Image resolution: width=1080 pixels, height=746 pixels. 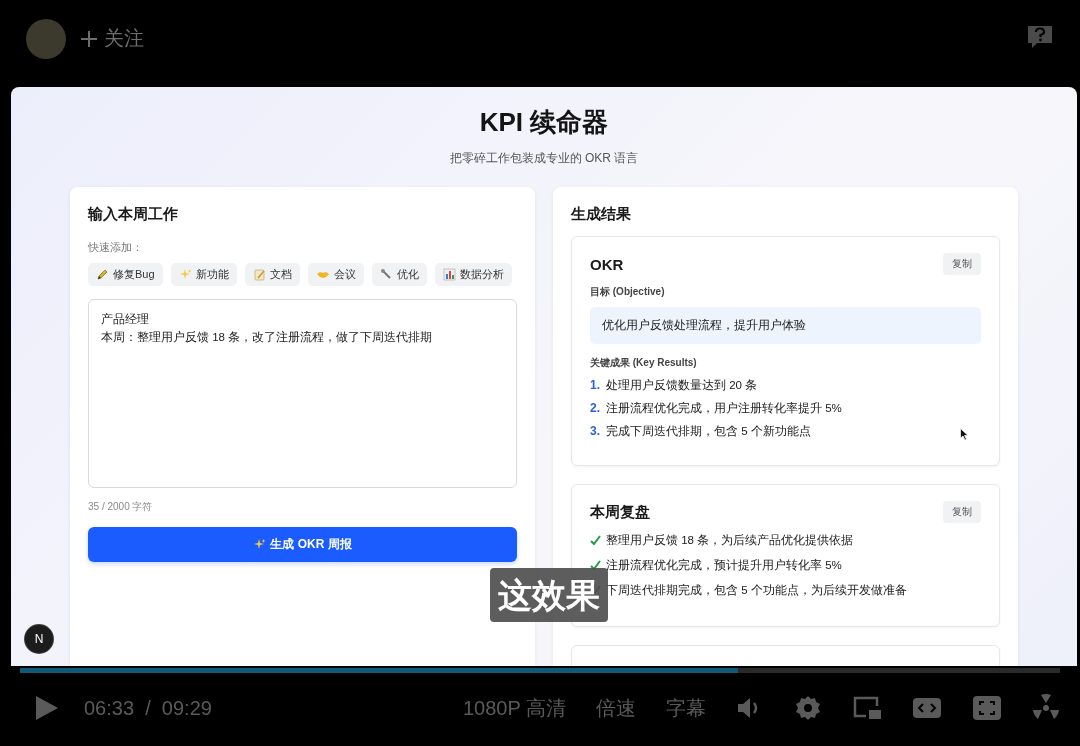 What do you see at coordinates (449, 274) in the screenshot?
I see `bar-chart-icon` at bounding box center [449, 274].